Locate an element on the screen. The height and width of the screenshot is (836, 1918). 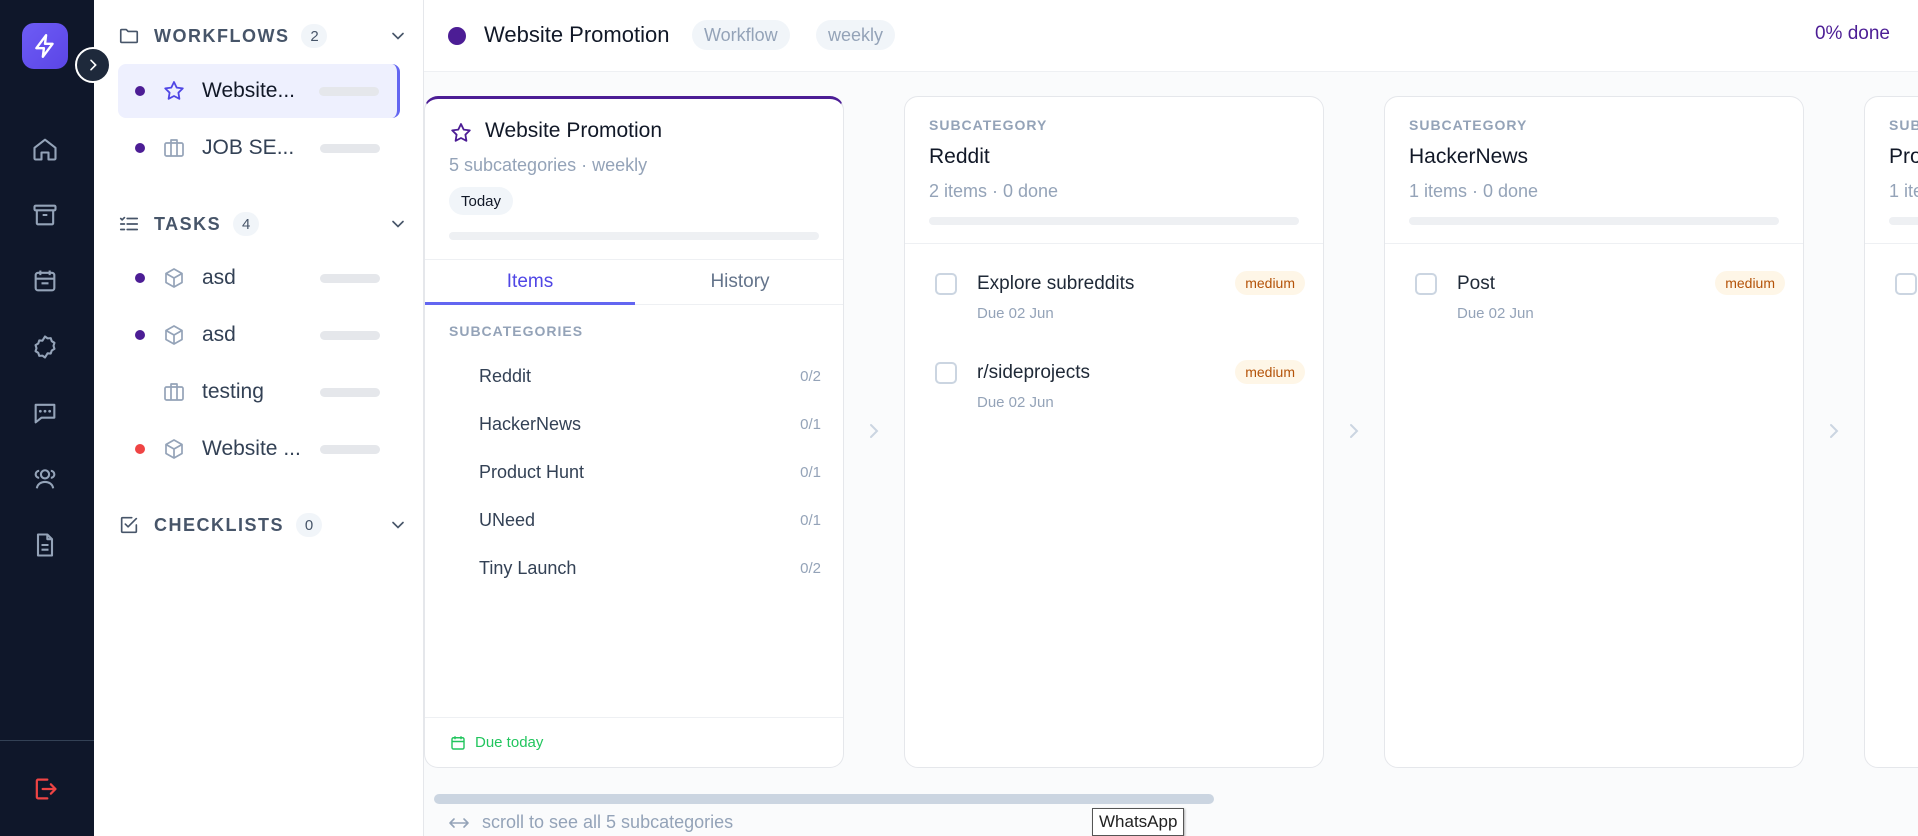
subcategory-summary: 2 items · 0 done is located at coordinates (994, 191).